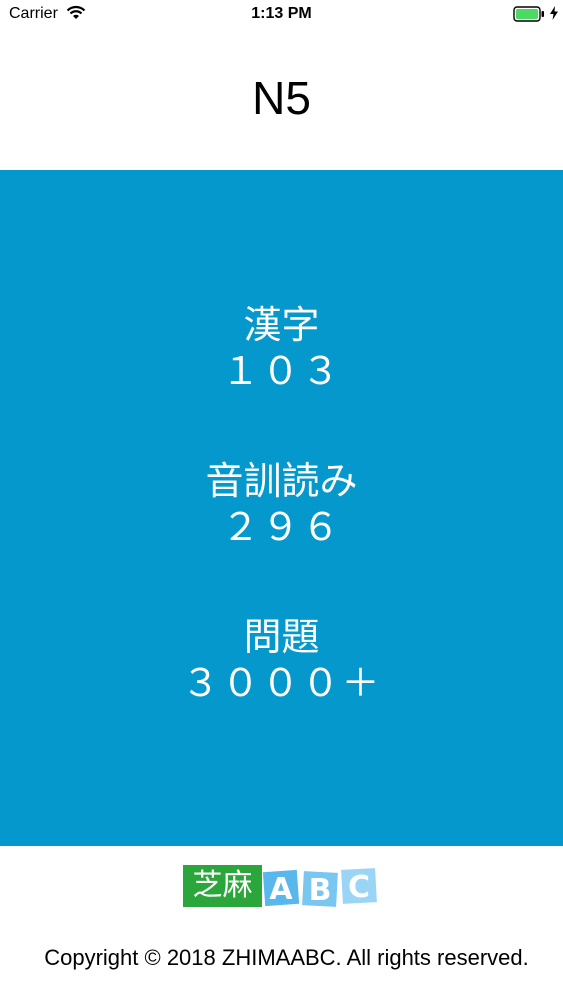 The image size is (563, 1000). Describe the element at coordinates (281, 889) in the screenshot. I see `logo-letter-a: A` at that location.